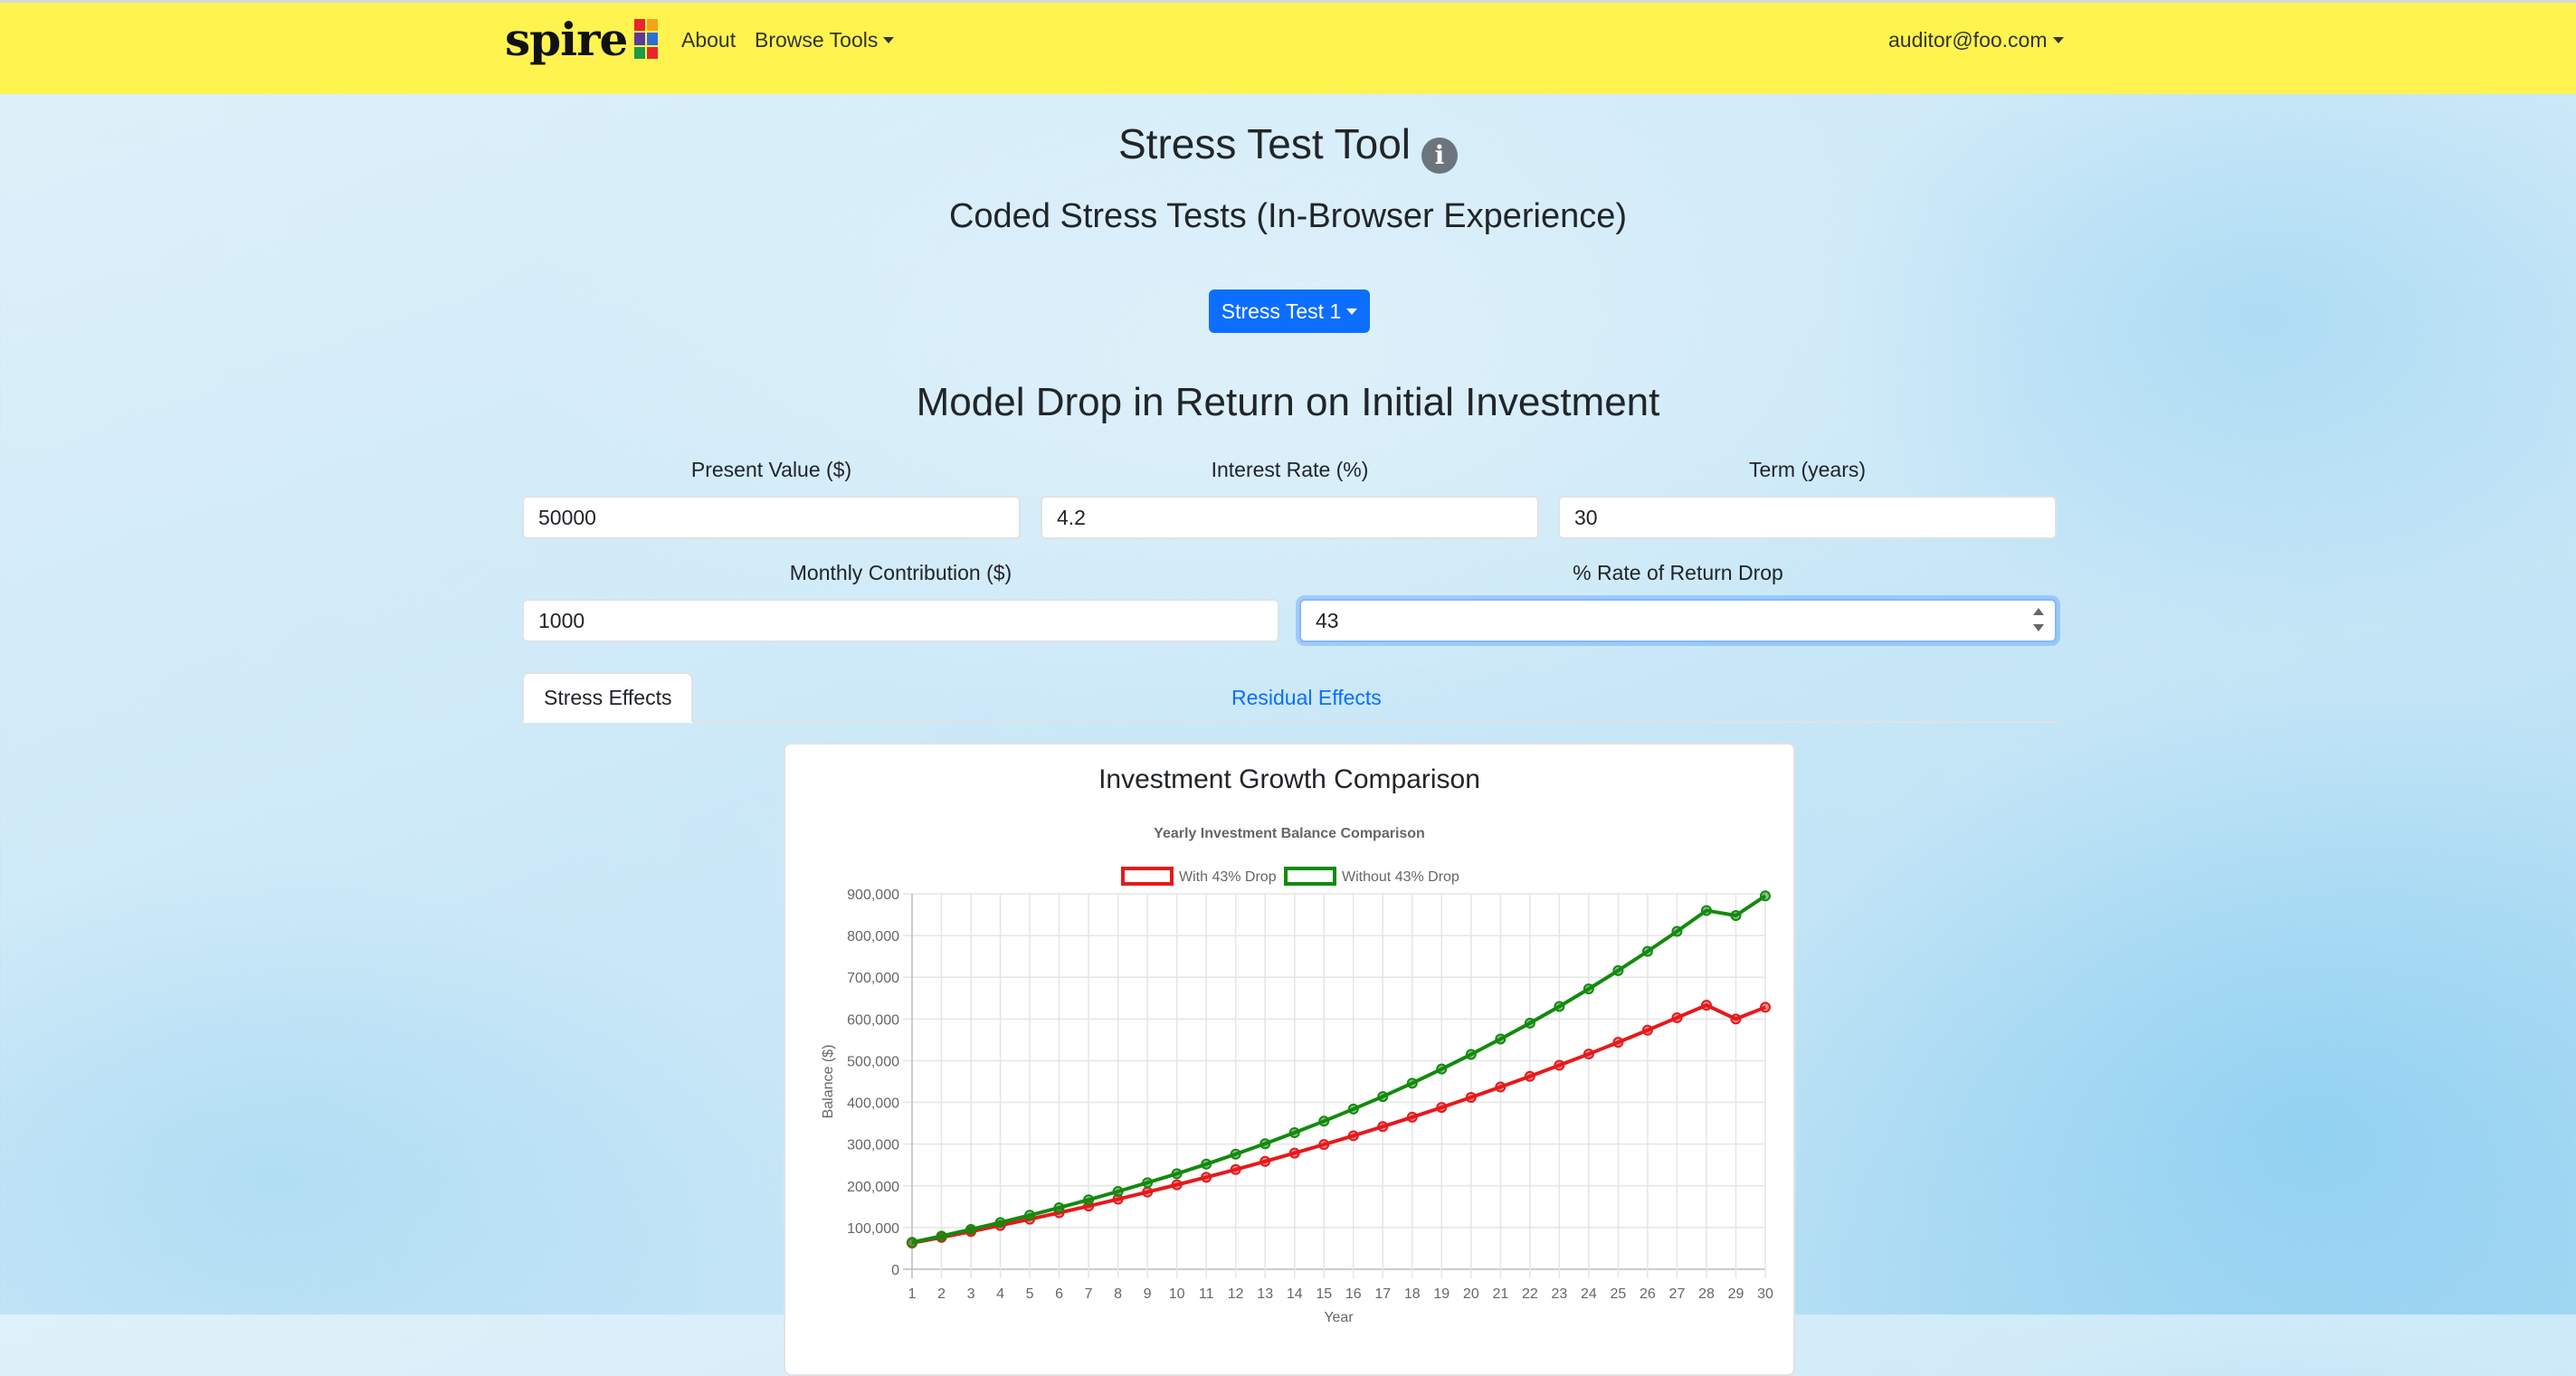 Image resolution: width=2576 pixels, height=1376 pixels. Describe the element at coordinates (1678, 1294) in the screenshot. I see `x-tick-label: 27` at that location.